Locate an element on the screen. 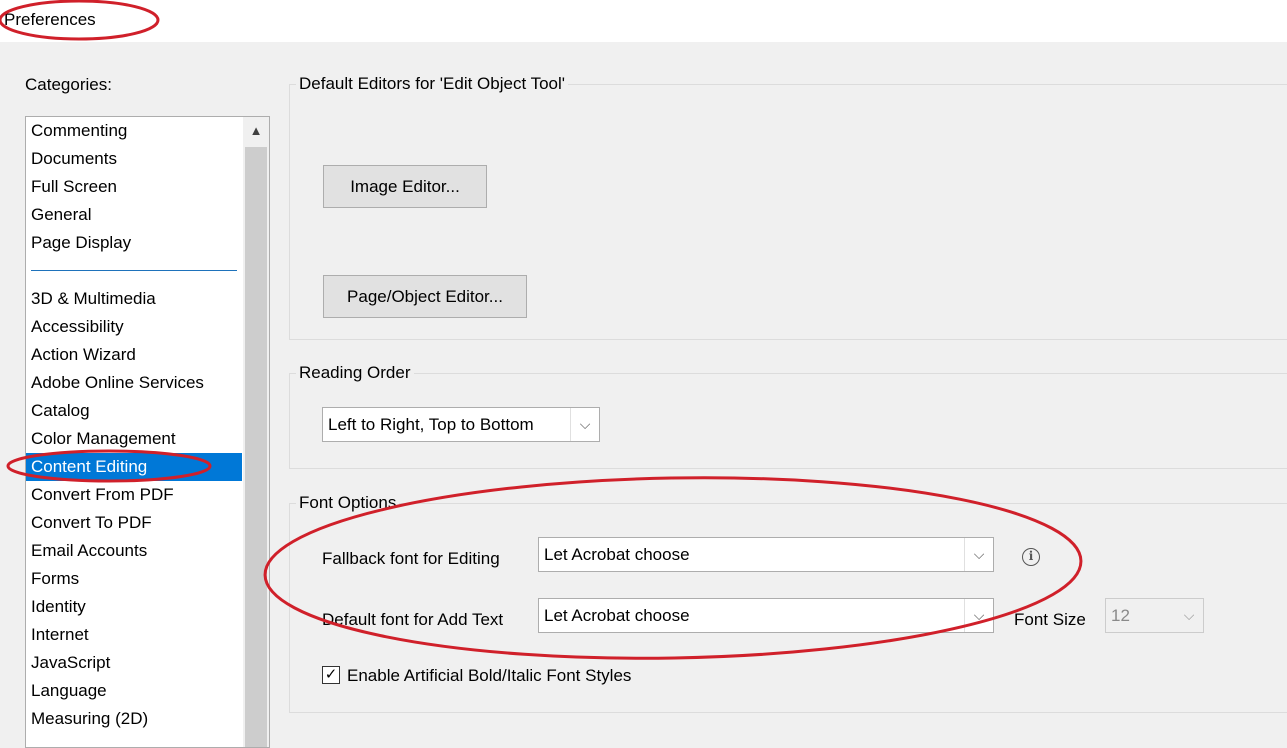 This screenshot has width=1287, height=748. category-item: Color Management is located at coordinates (134, 439).